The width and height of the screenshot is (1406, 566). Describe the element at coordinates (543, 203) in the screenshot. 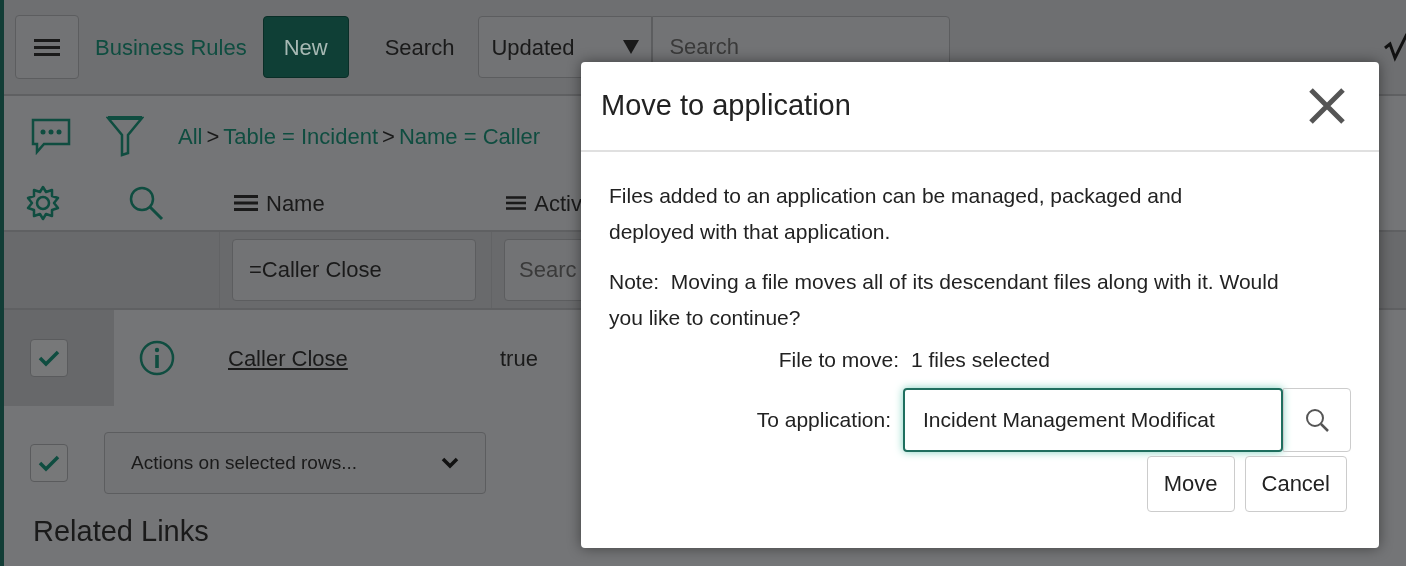

I see `column-header: Activ` at that location.